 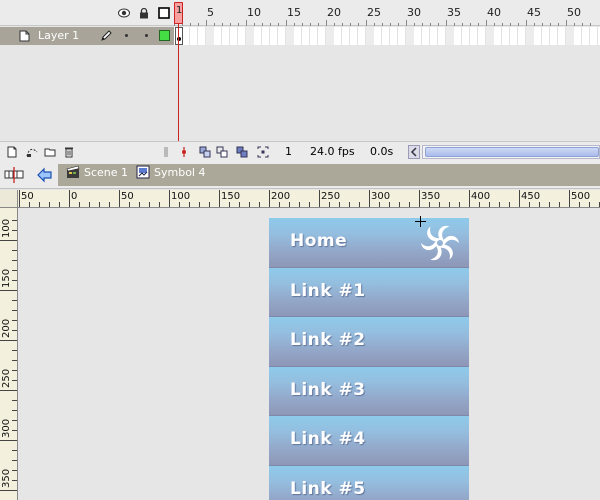 What do you see at coordinates (205, 152) in the screenshot?
I see `onion-skin-icon` at bounding box center [205, 152].